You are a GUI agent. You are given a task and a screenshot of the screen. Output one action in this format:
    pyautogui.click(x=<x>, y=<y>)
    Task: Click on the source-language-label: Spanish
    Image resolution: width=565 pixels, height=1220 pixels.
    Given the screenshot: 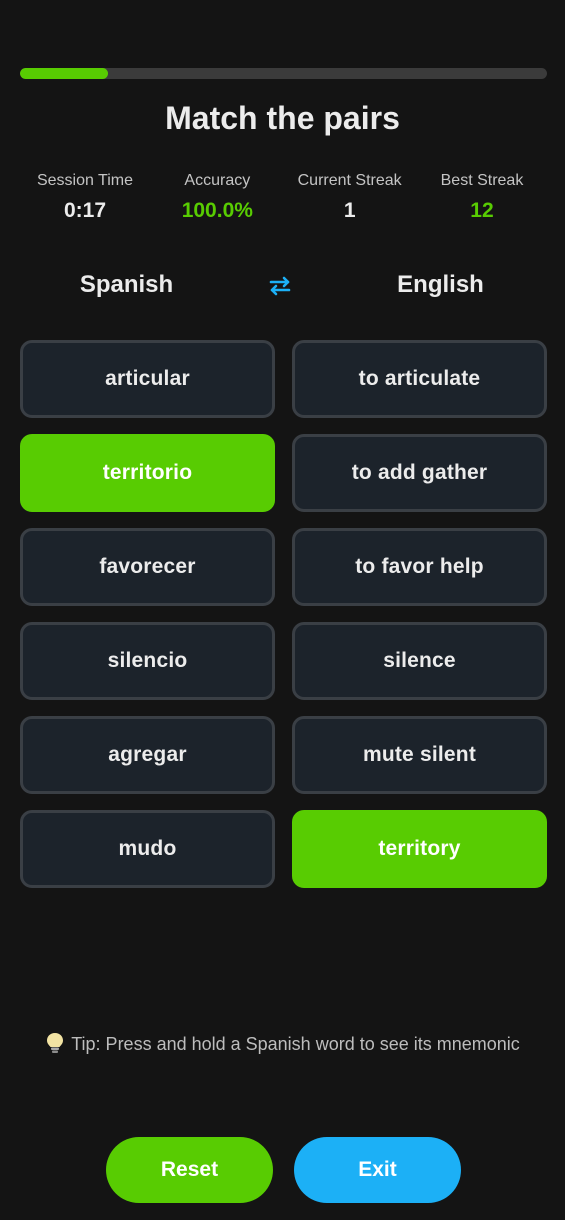 What is the action you would take?
    pyautogui.click(x=126, y=284)
    